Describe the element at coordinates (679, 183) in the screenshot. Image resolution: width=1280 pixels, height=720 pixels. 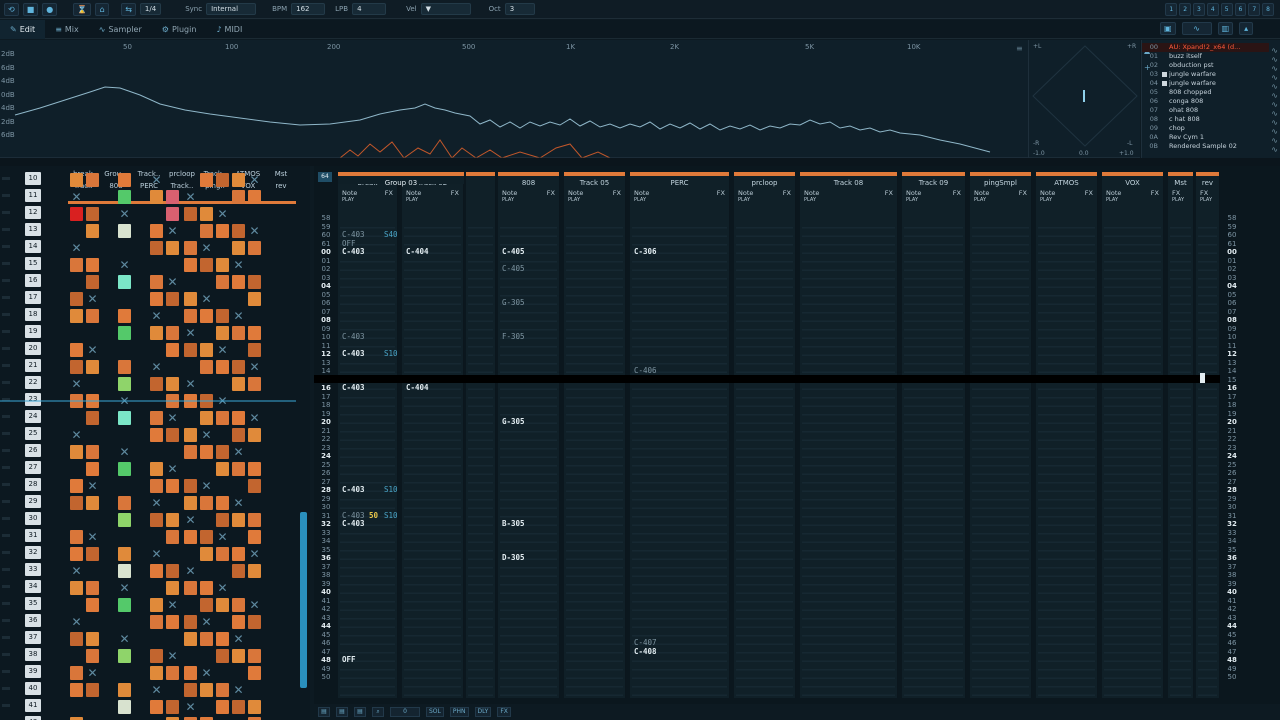
I see `track-name: PERC` at that location.